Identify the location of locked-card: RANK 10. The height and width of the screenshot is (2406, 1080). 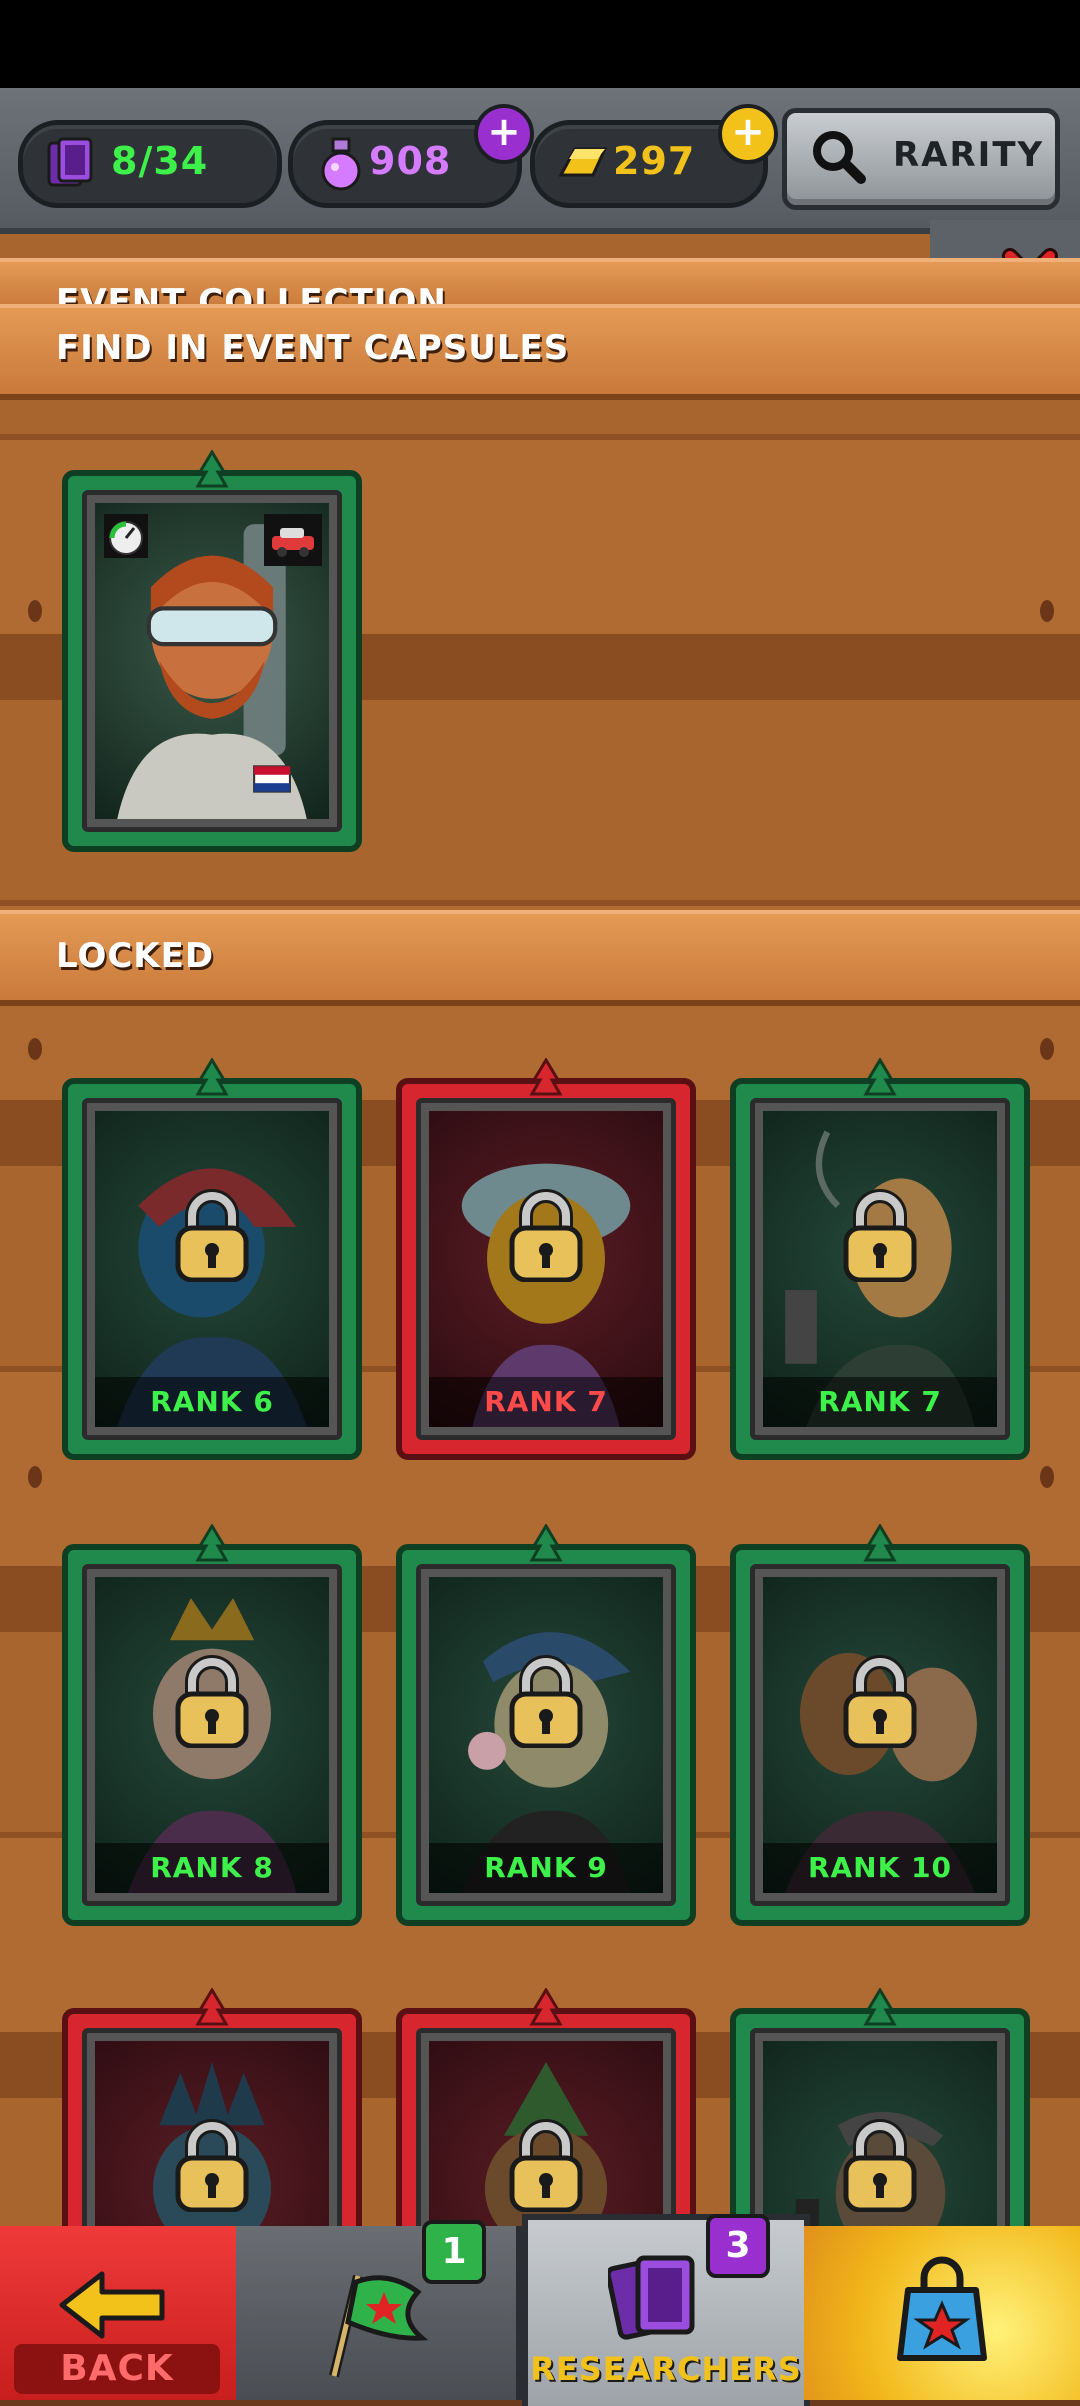
(880, 1725).